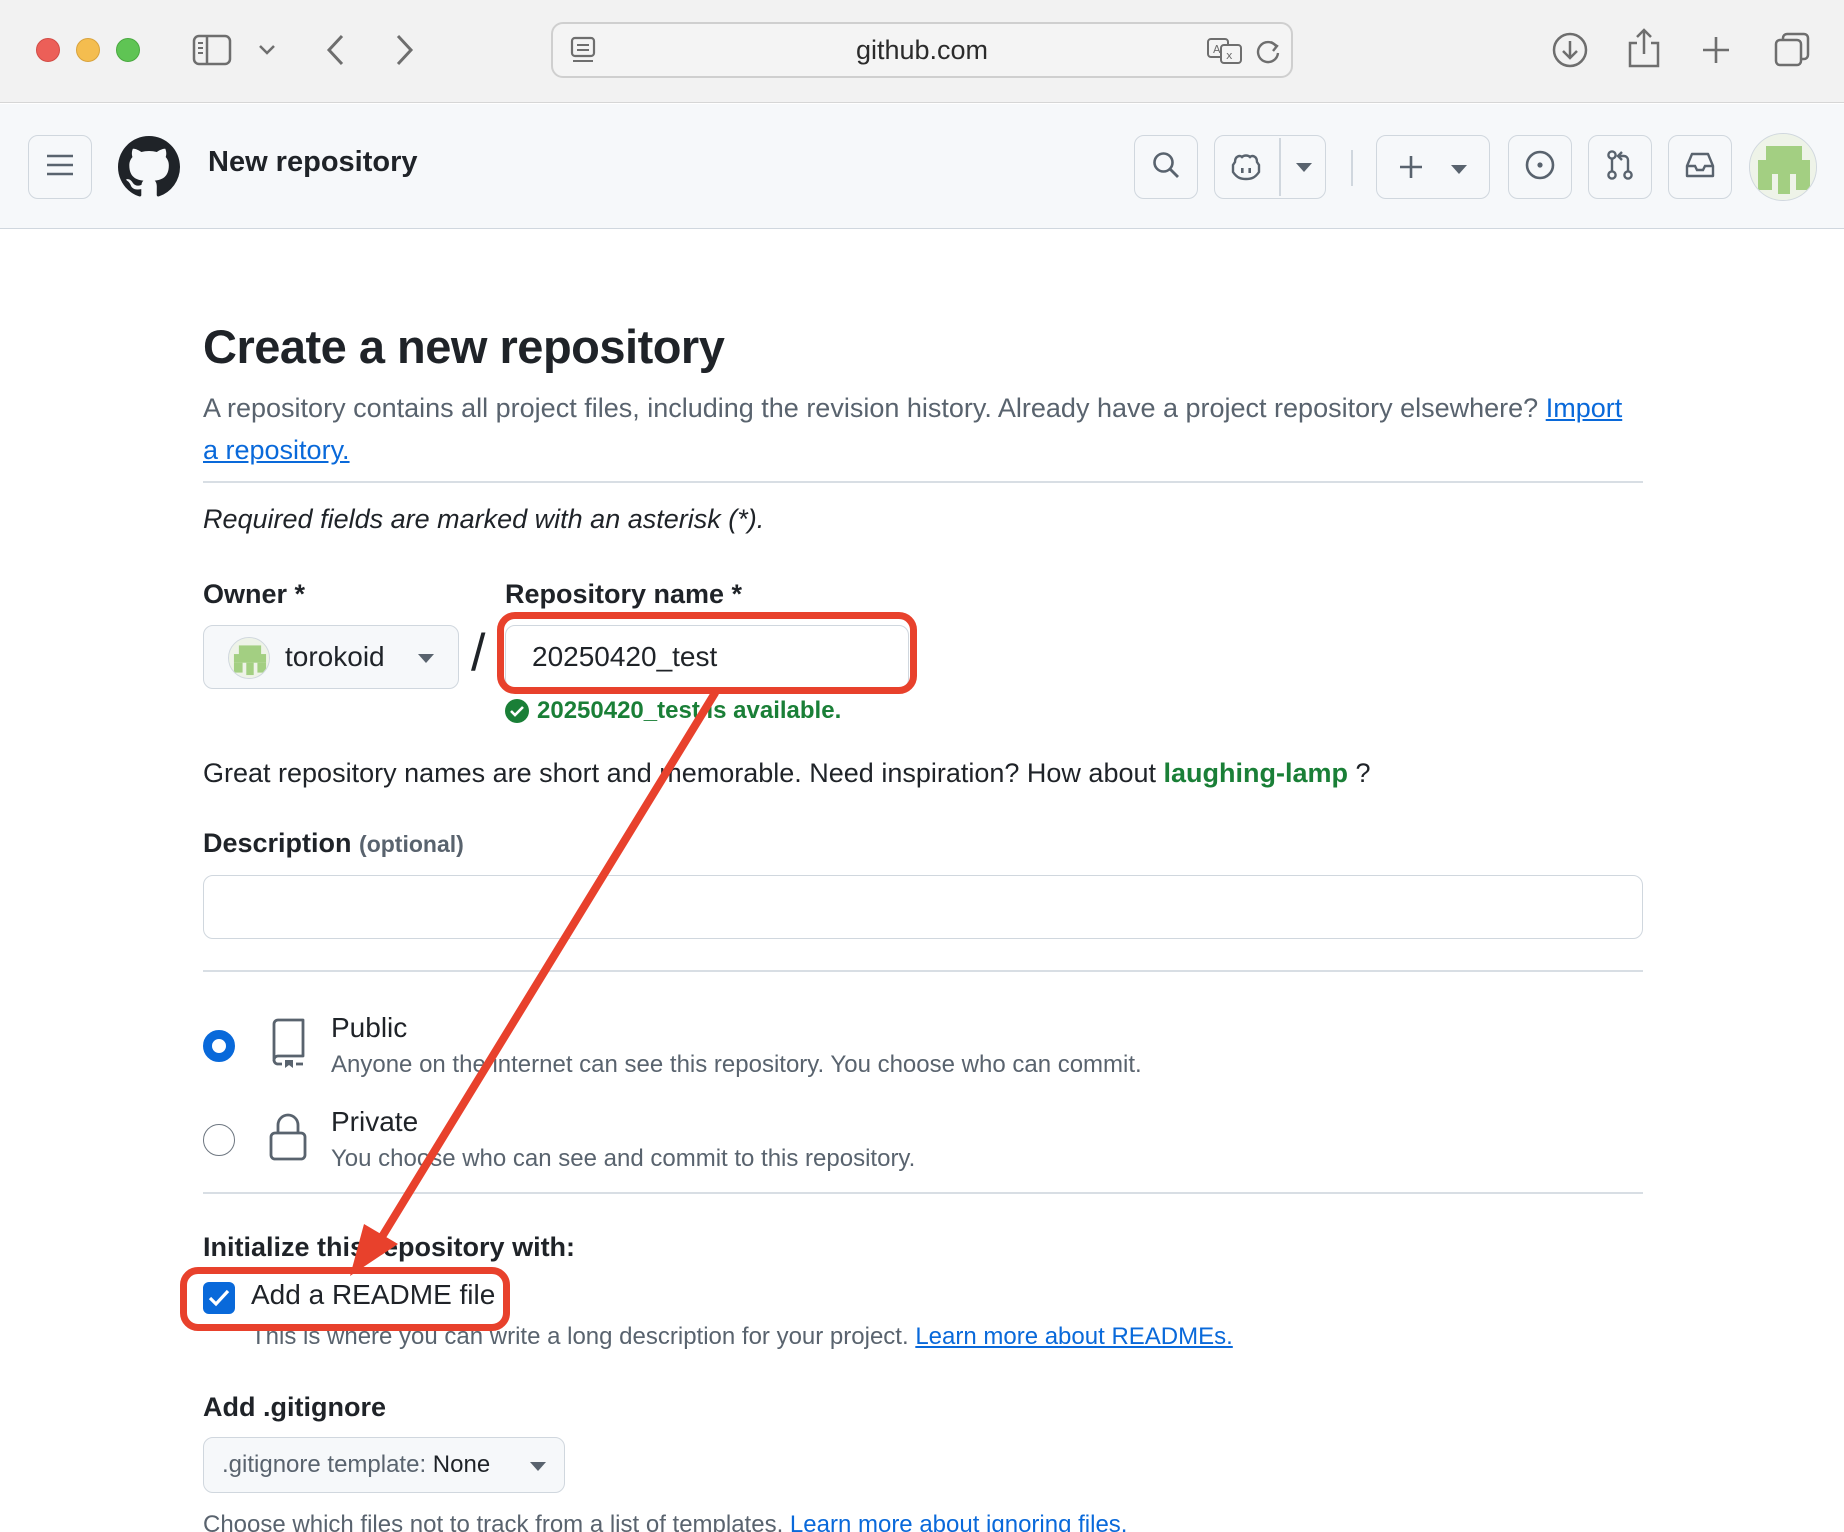  Describe the element at coordinates (369, 1027) in the screenshot. I see `public-title: Public` at that location.